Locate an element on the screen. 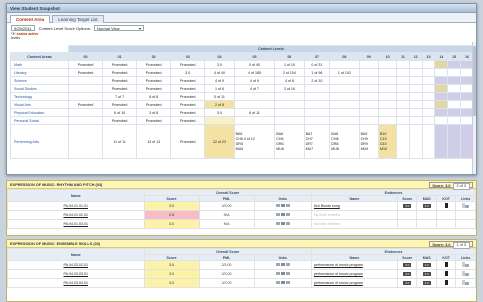 The width and height of the screenshot is (483, 302). standard-name-link: PA.04.03.02.01 is located at coordinates (76, 265).